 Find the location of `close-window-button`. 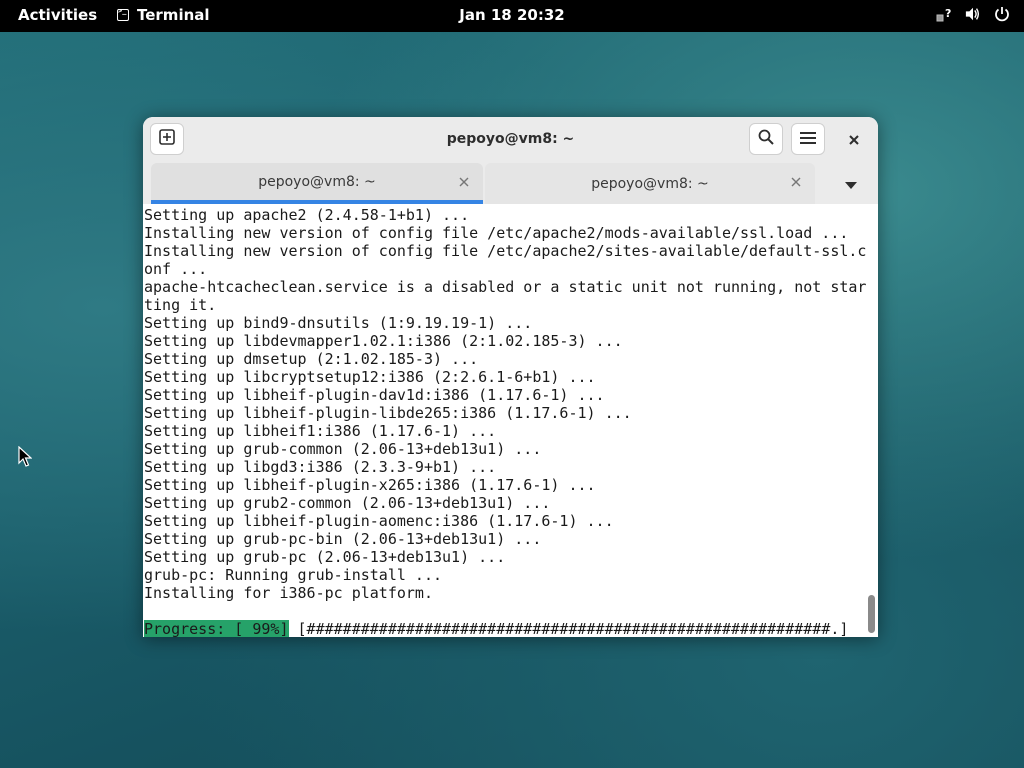

close-window-button is located at coordinates (854, 140).